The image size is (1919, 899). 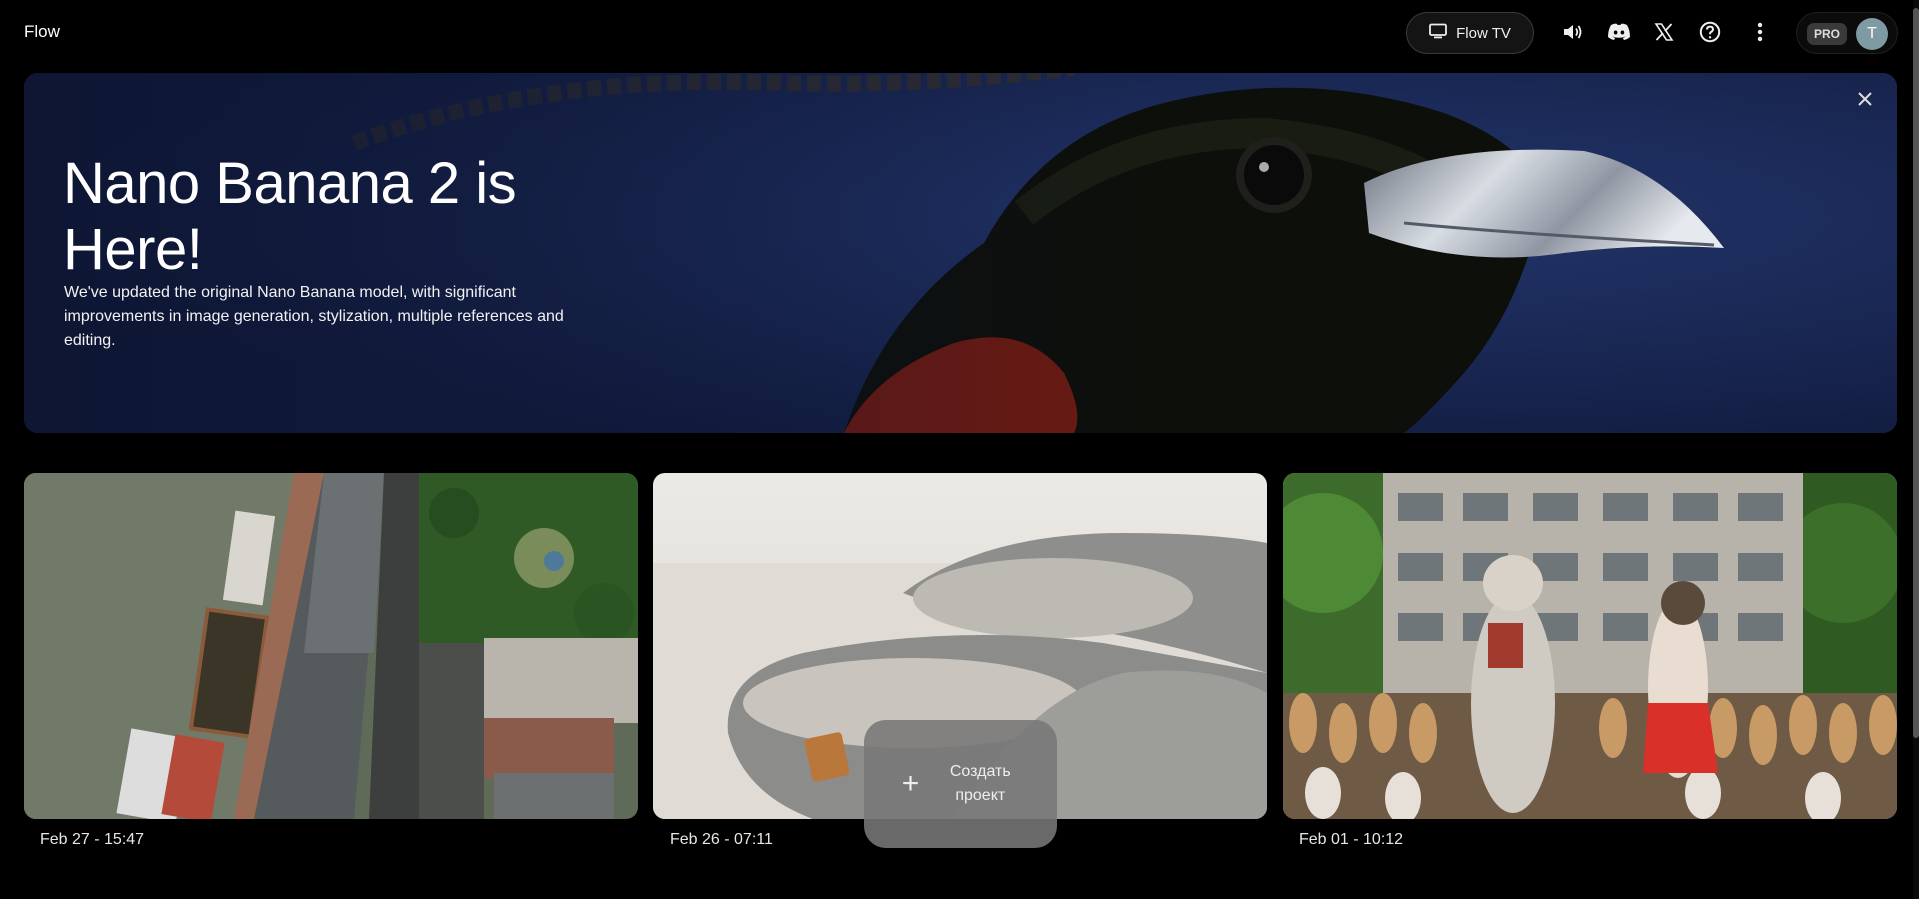 What do you see at coordinates (1916, 373) in the screenshot?
I see `page-scrollbar-thumb` at bounding box center [1916, 373].